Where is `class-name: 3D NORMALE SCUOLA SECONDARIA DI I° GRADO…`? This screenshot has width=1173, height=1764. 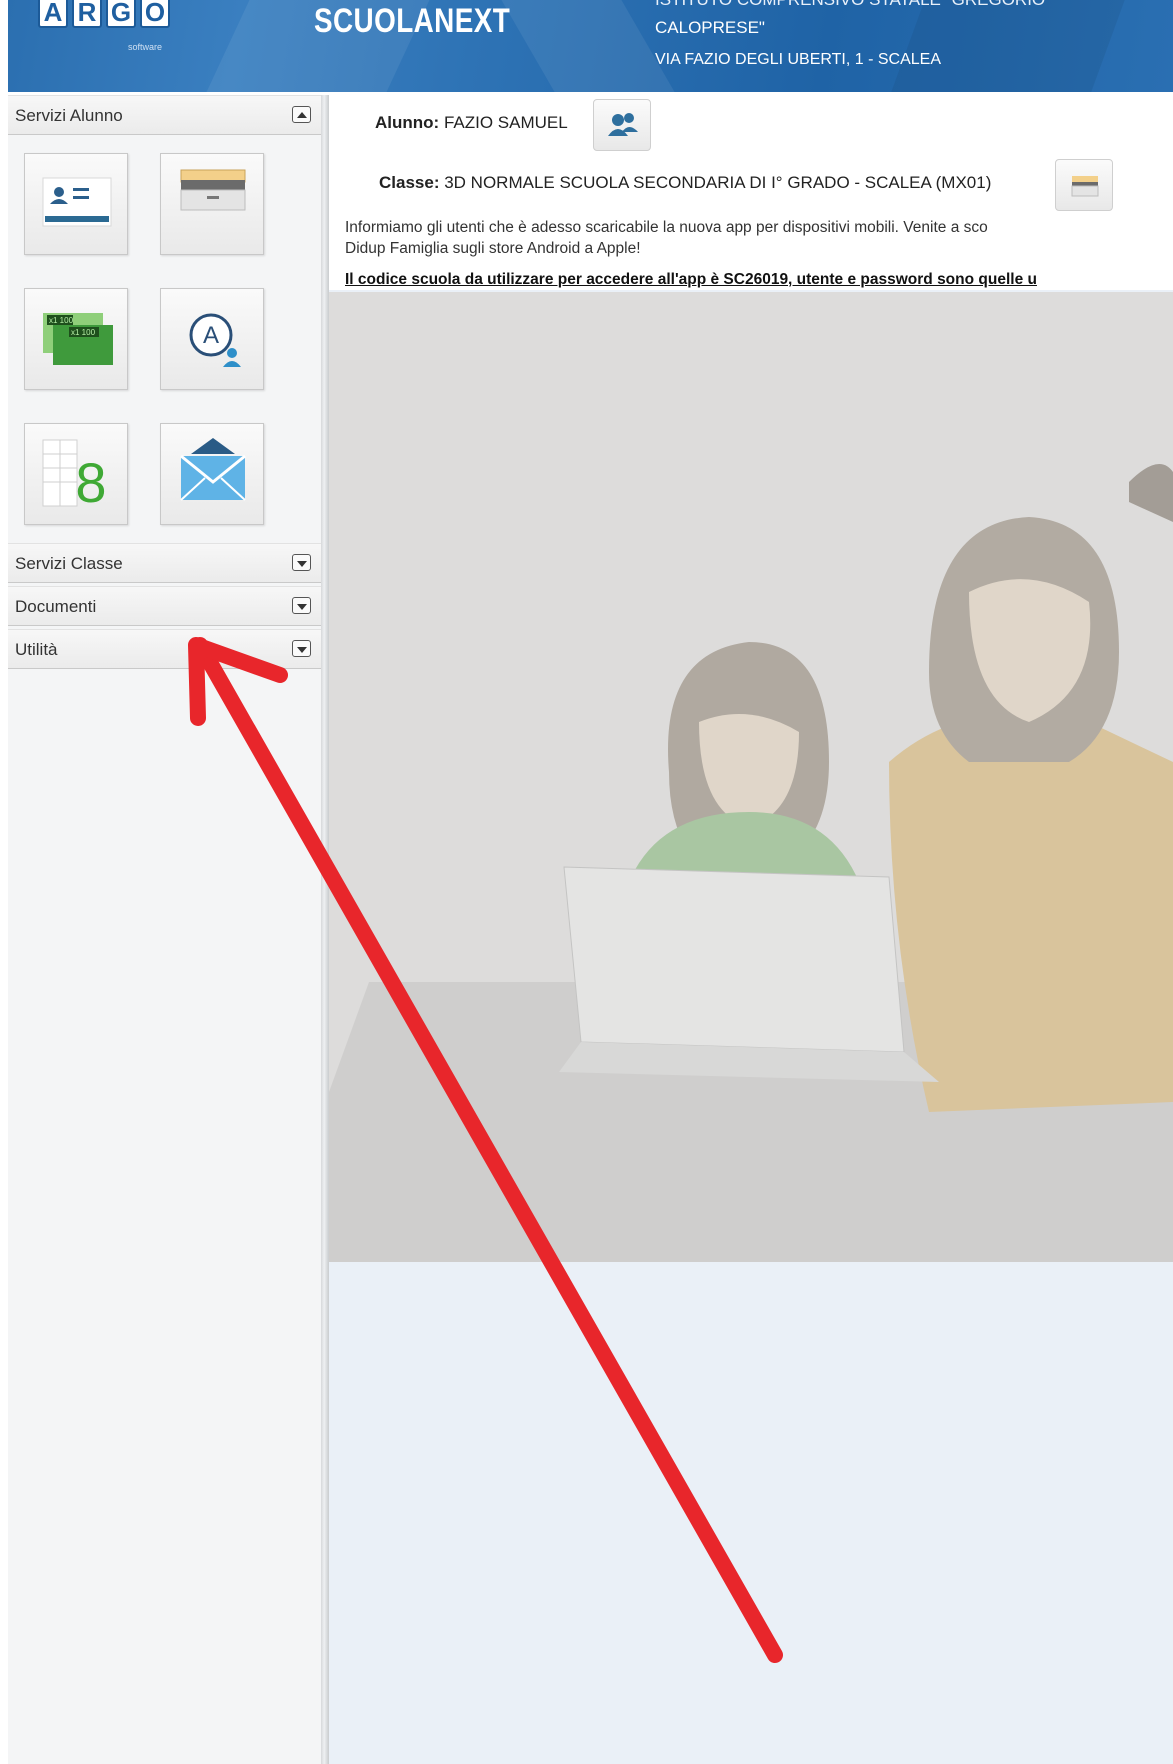 class-name: 3D NORMALE SCUOLA SECONDARIA DI I° GRADO… is located at coordinates (718, 182).